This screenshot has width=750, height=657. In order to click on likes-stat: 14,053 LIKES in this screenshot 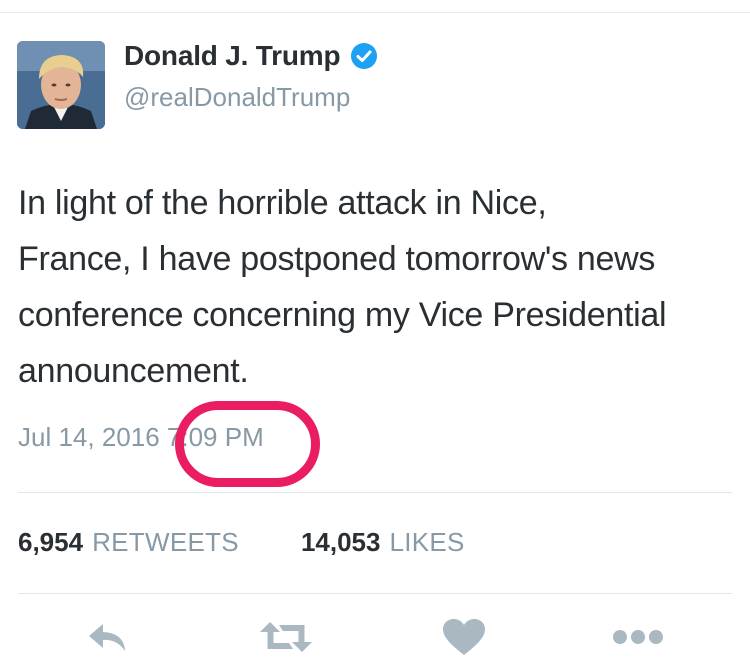, I will do `click(383, 542)`.